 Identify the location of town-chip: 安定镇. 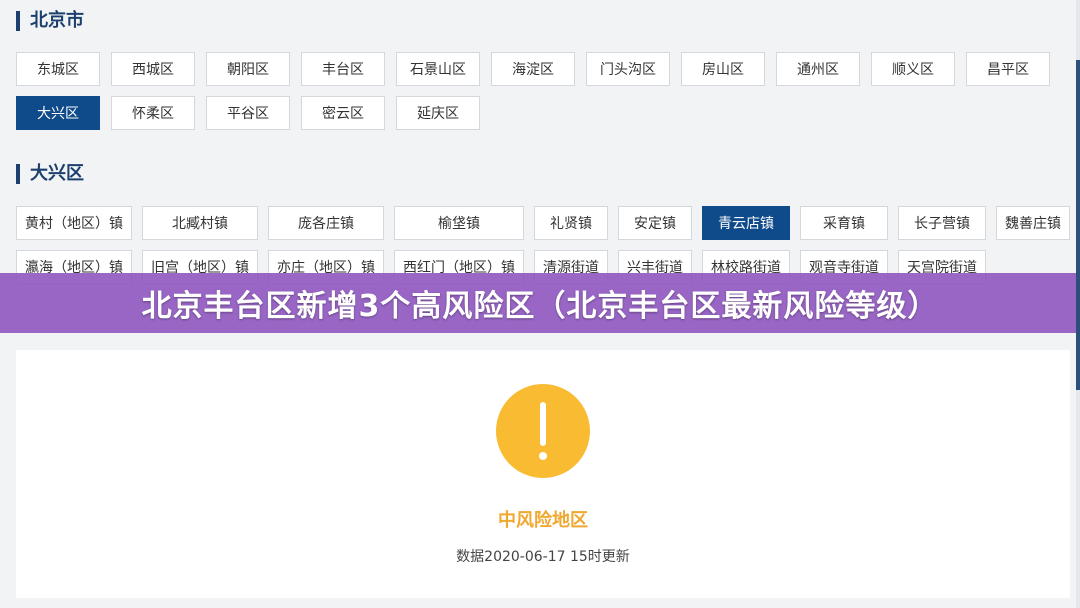
(655, 223).